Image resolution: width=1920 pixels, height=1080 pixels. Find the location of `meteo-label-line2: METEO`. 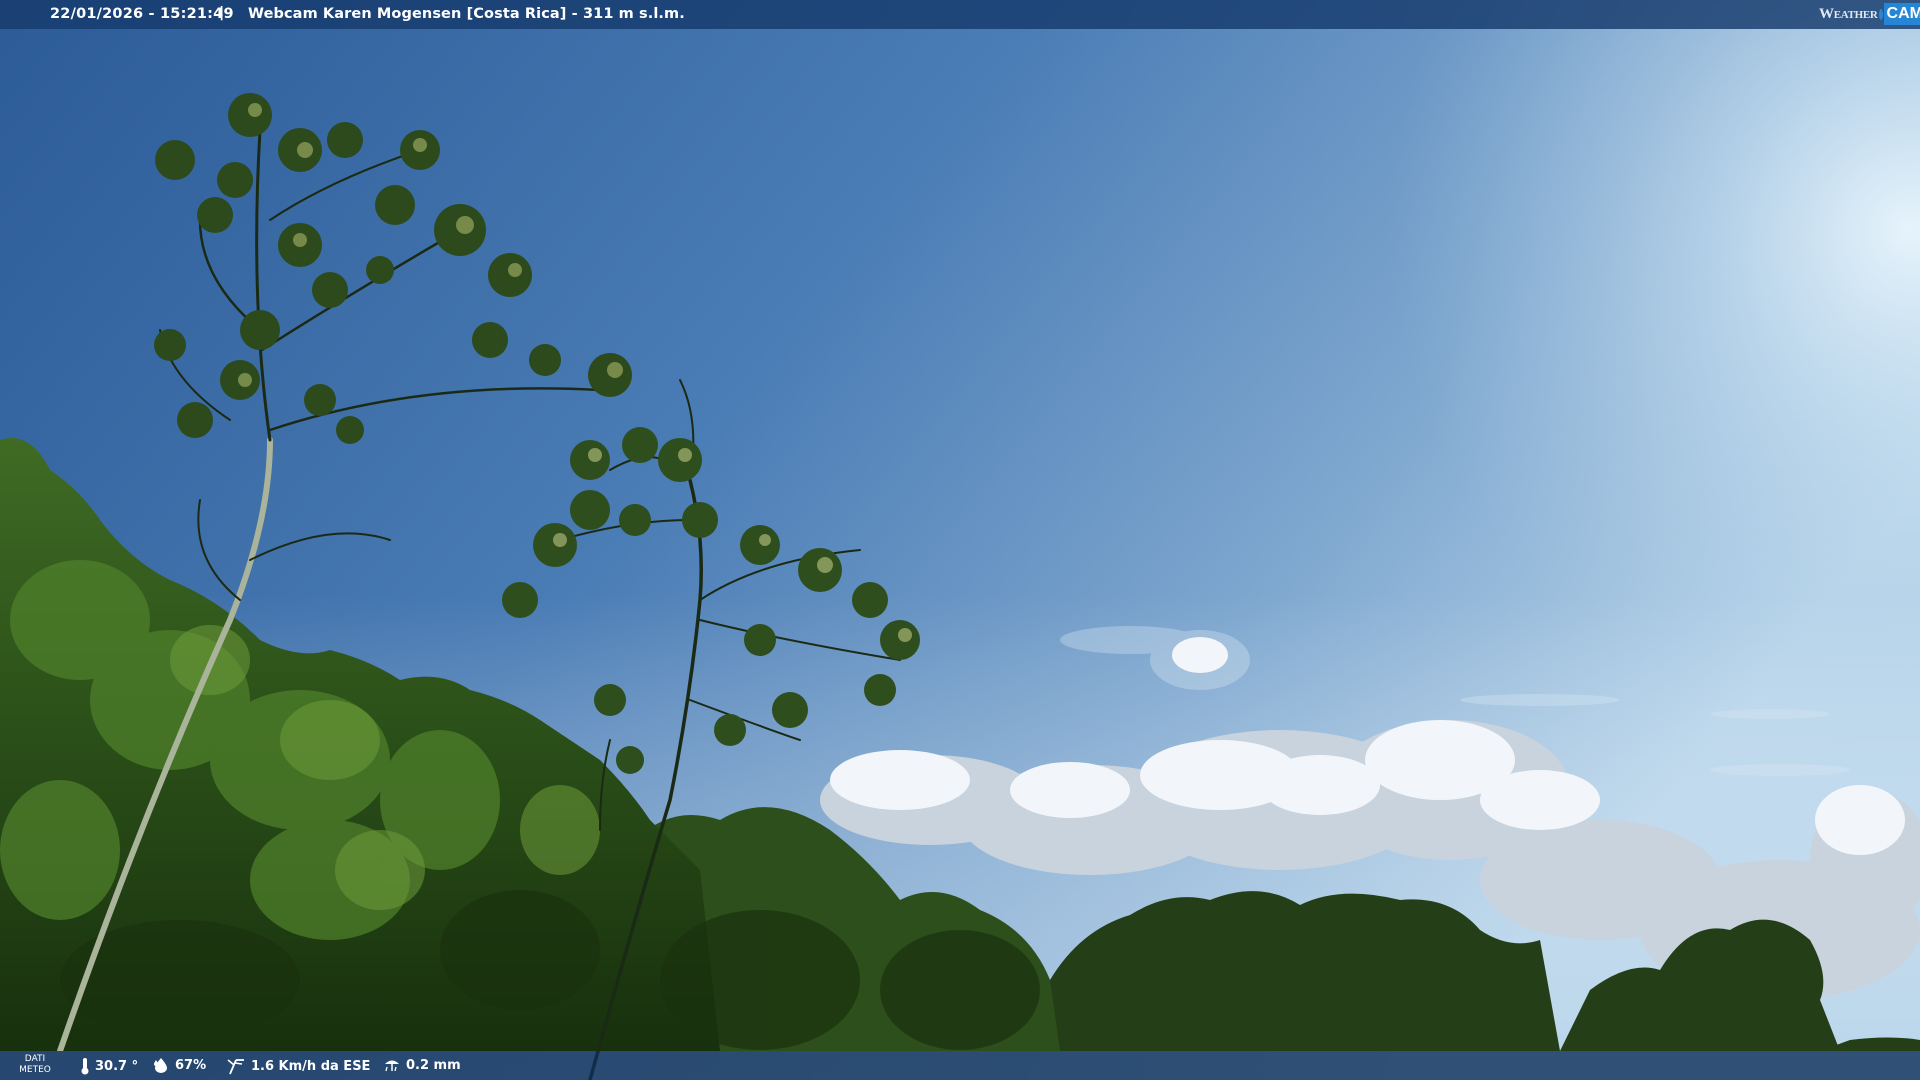

meteo-label-line2: METEO is located at coordinates (35, 1070).